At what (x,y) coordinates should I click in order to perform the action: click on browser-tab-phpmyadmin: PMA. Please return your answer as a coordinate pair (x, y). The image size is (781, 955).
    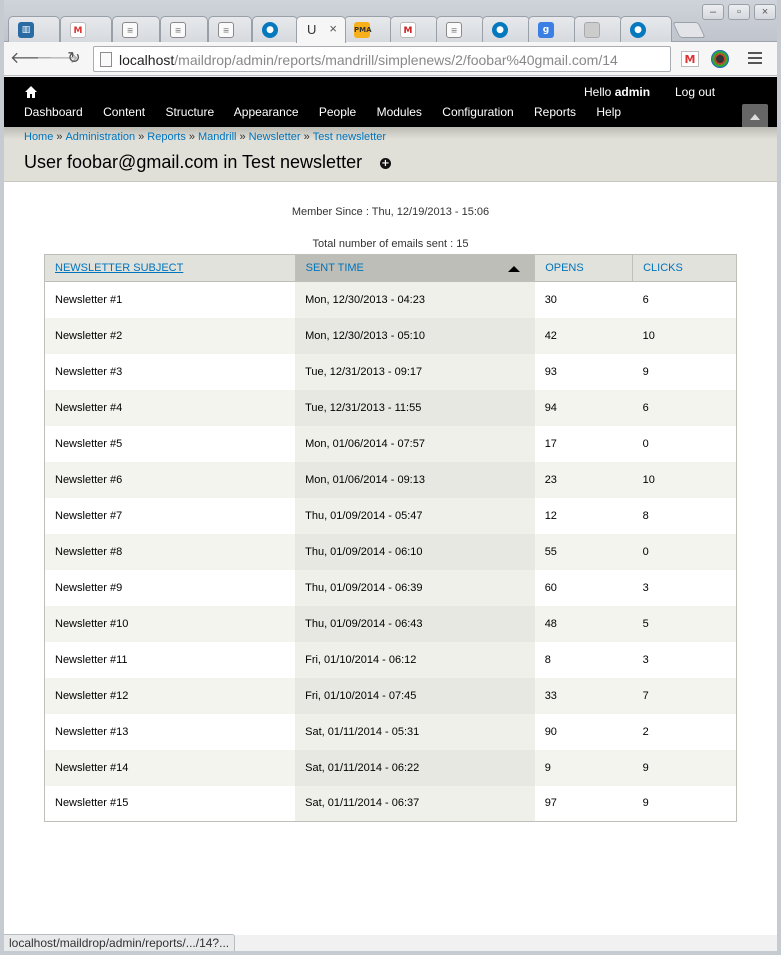
    Looking at the image, I should click on (368, 29).